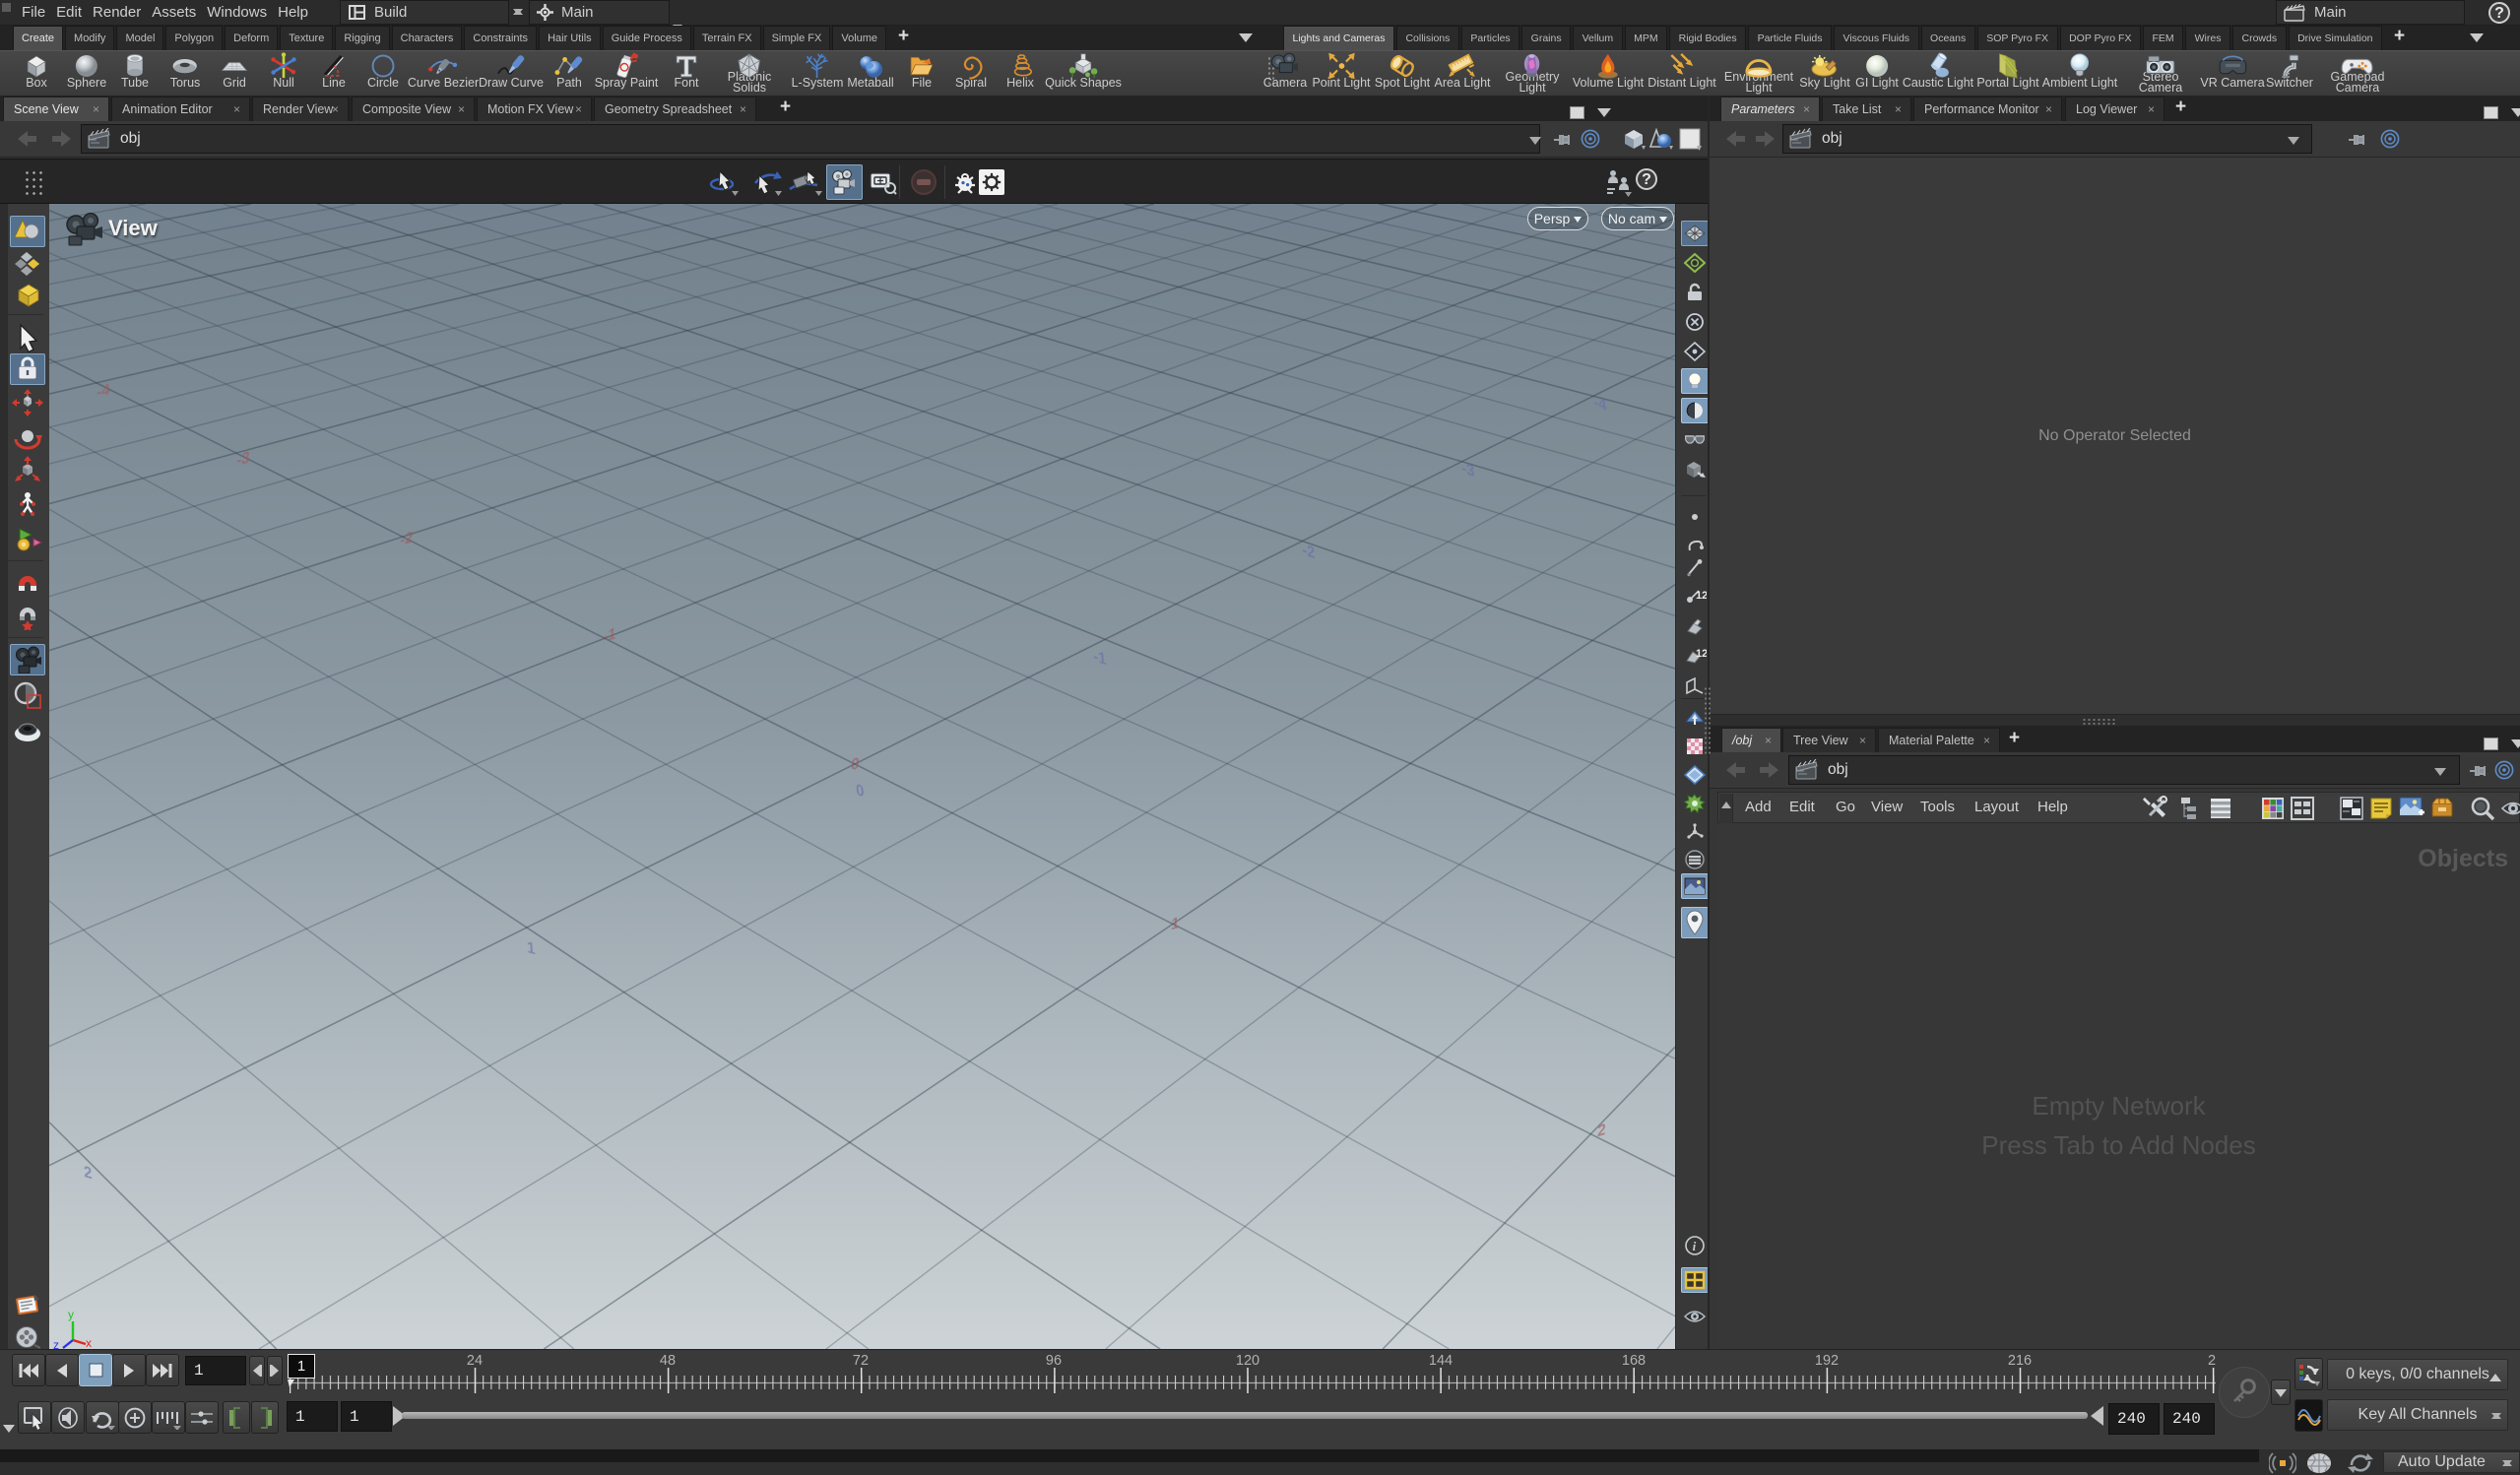  Describe the element at coordinates (1695, 1246) in the screenshot. I see `svg-text: i` at that location.